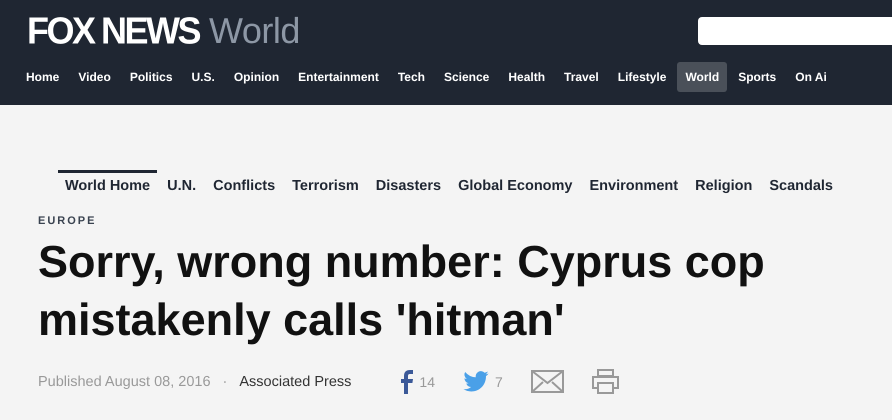  What do you see at coordinates (257, 77) in the screenshot?
I see `nav-link: Opinion` at bounding box center [257, 77].